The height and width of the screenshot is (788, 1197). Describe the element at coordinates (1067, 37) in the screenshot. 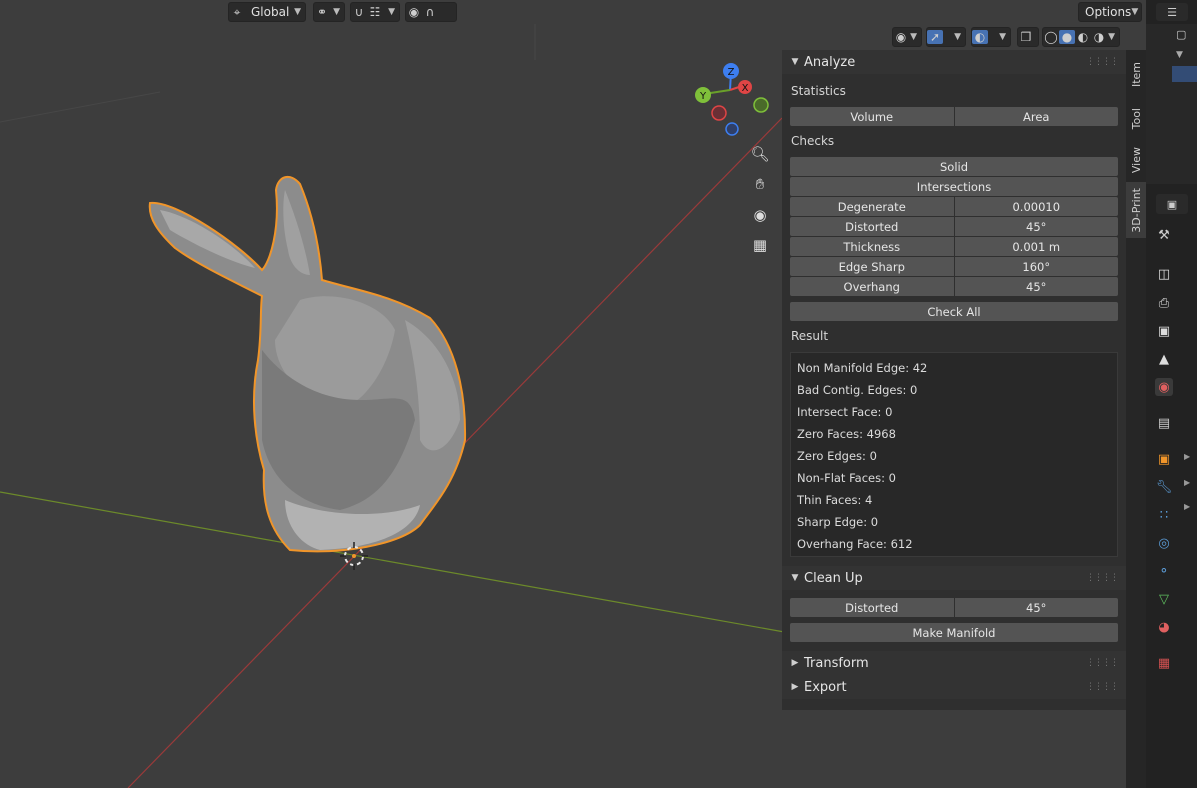

I see `solid-shading-icon: ●` at that location.